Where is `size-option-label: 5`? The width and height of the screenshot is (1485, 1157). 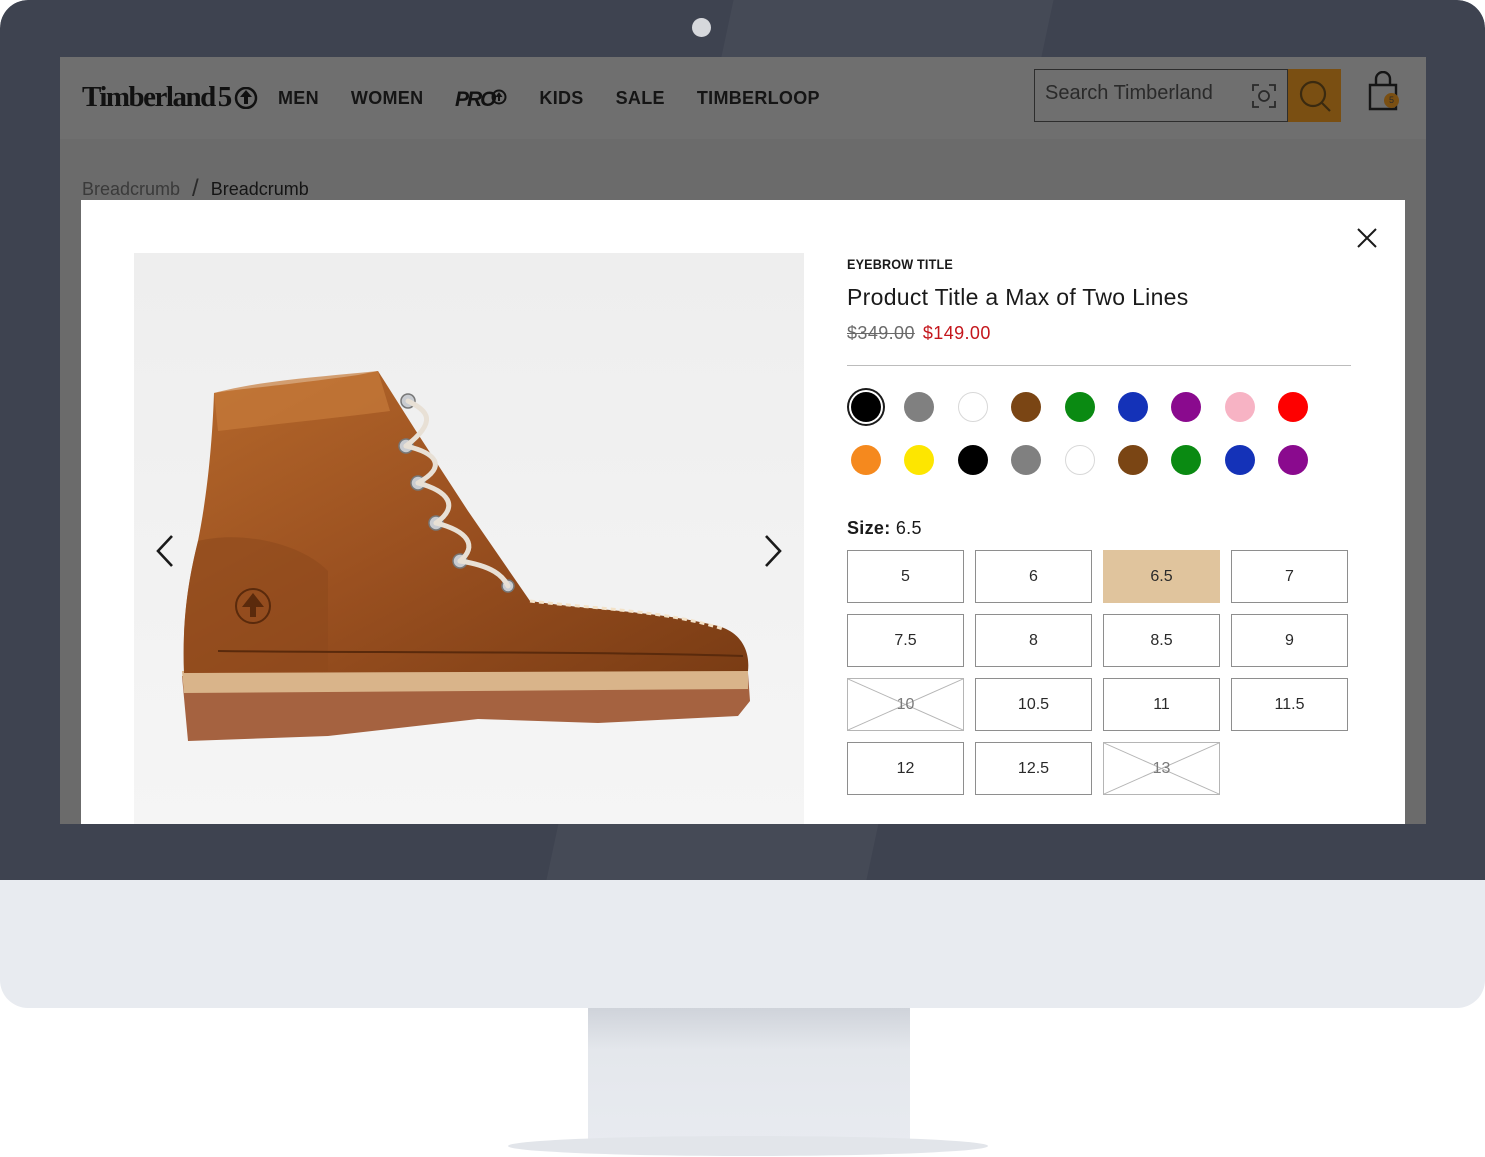
size-option-label: 5 is located at coordinates (905, 576).